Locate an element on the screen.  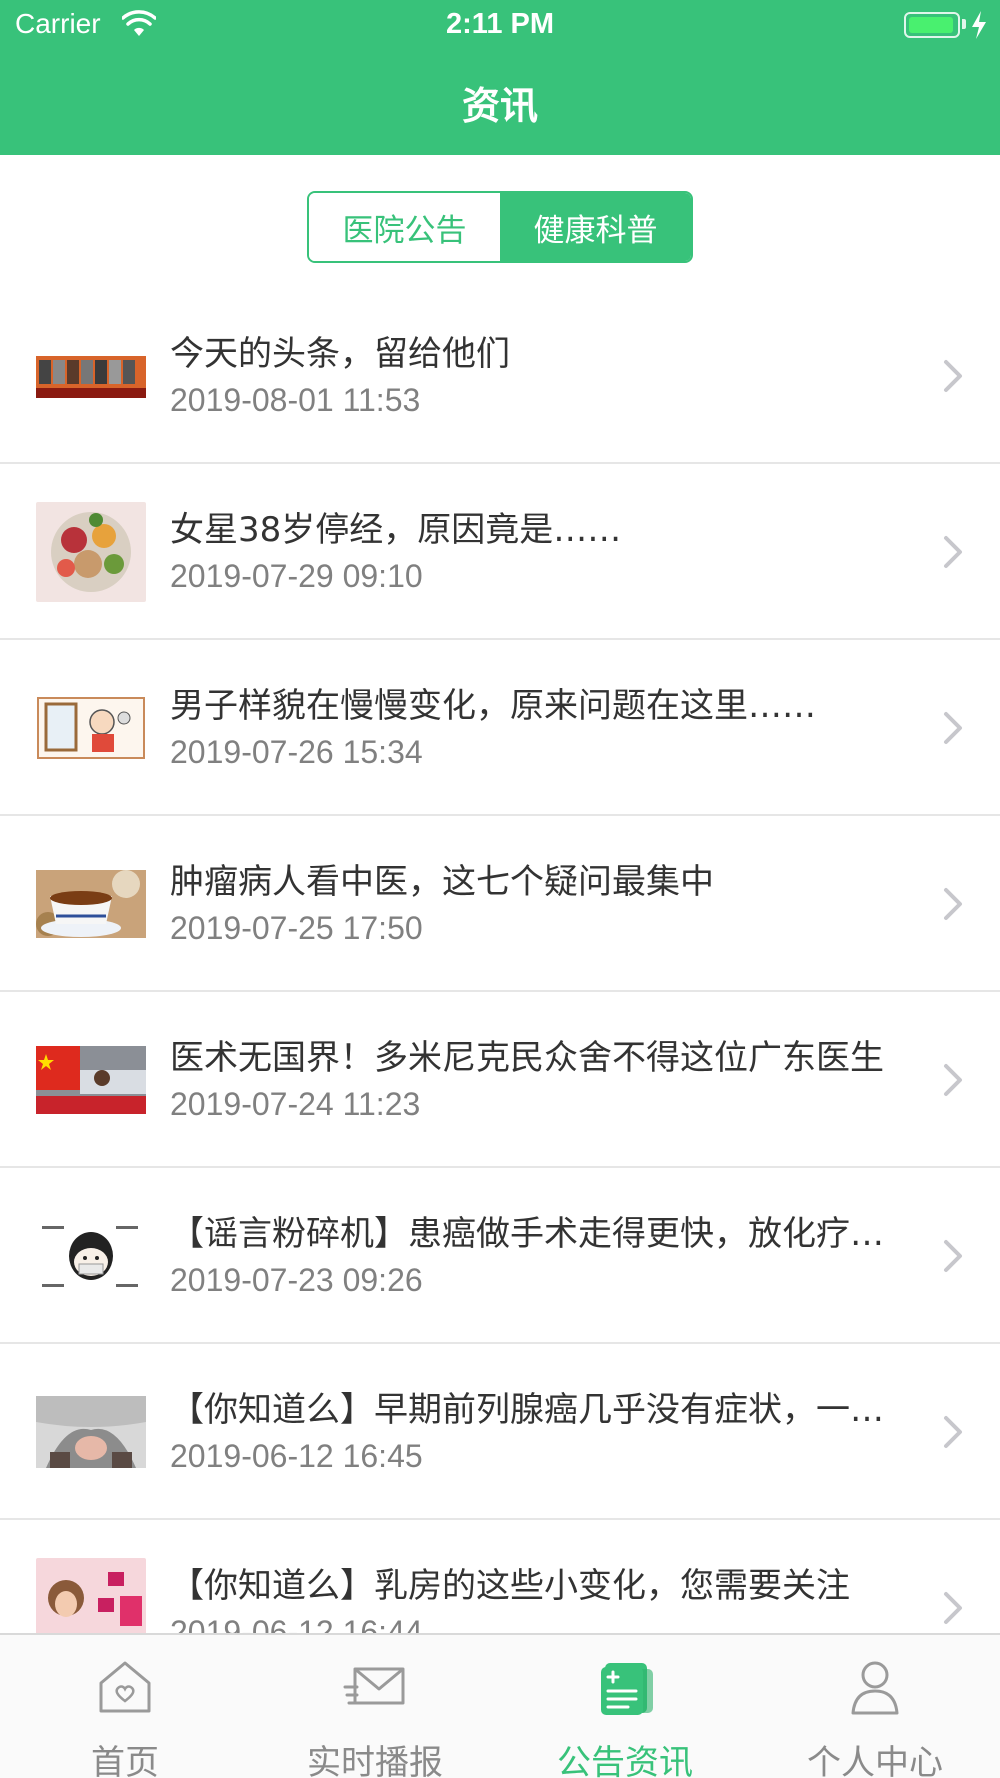
list-item: 医术无国界！多米尼克民众舍不得这位广东医生 2019-07-24 11:23 is located at coordinates (500, 1080).